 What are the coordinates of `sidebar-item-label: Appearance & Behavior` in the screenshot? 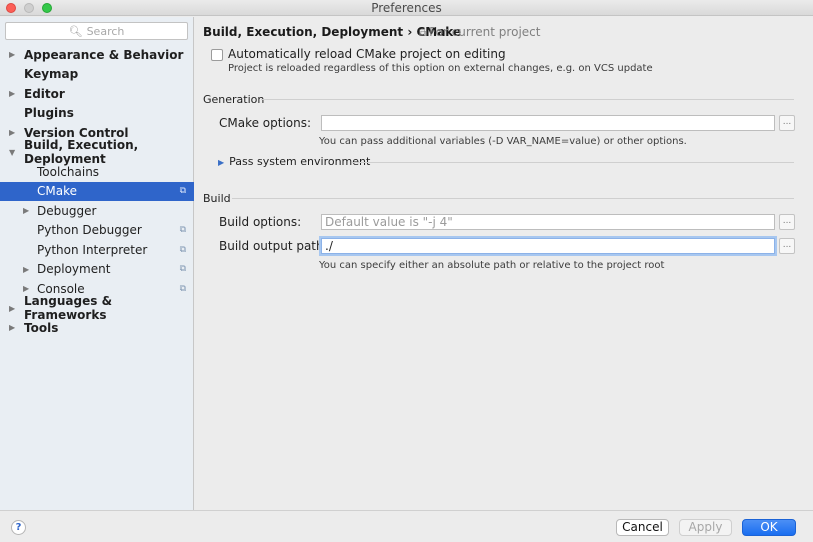 It's located at (104, 54).